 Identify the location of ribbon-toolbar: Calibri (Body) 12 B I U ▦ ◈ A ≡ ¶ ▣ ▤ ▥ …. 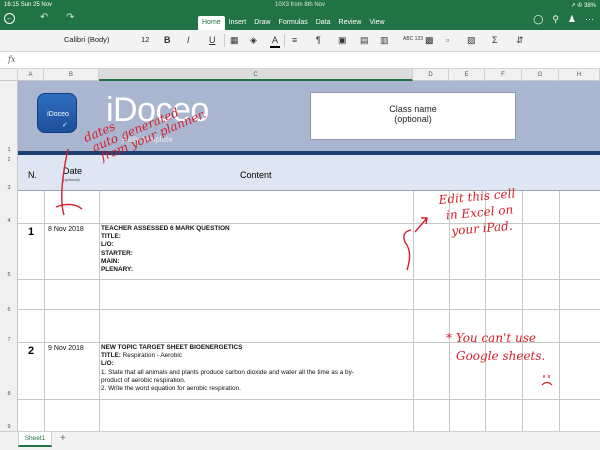
(300, 41).